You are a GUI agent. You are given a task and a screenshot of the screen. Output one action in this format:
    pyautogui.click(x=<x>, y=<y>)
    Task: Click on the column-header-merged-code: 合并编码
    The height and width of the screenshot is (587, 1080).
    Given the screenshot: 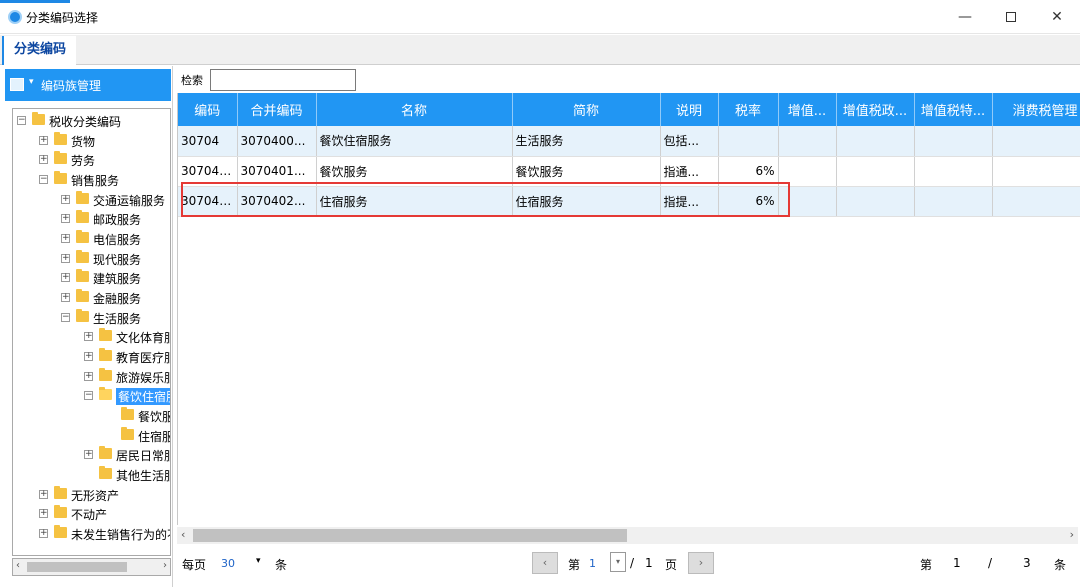 What is the action you would take?
    pyautogui.click(x=277, y=109)
    